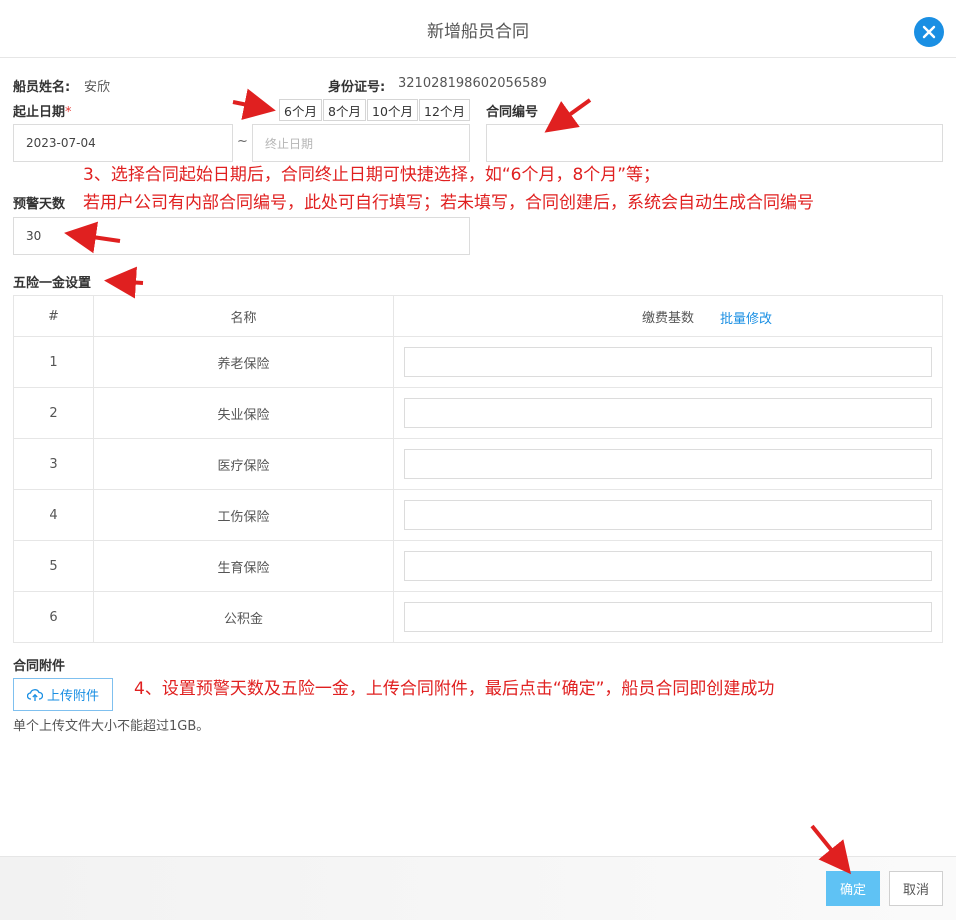 The height and width of the screenshot is (920, 956). I want to click on table-row: 5 生育保险, so click(478, 566).